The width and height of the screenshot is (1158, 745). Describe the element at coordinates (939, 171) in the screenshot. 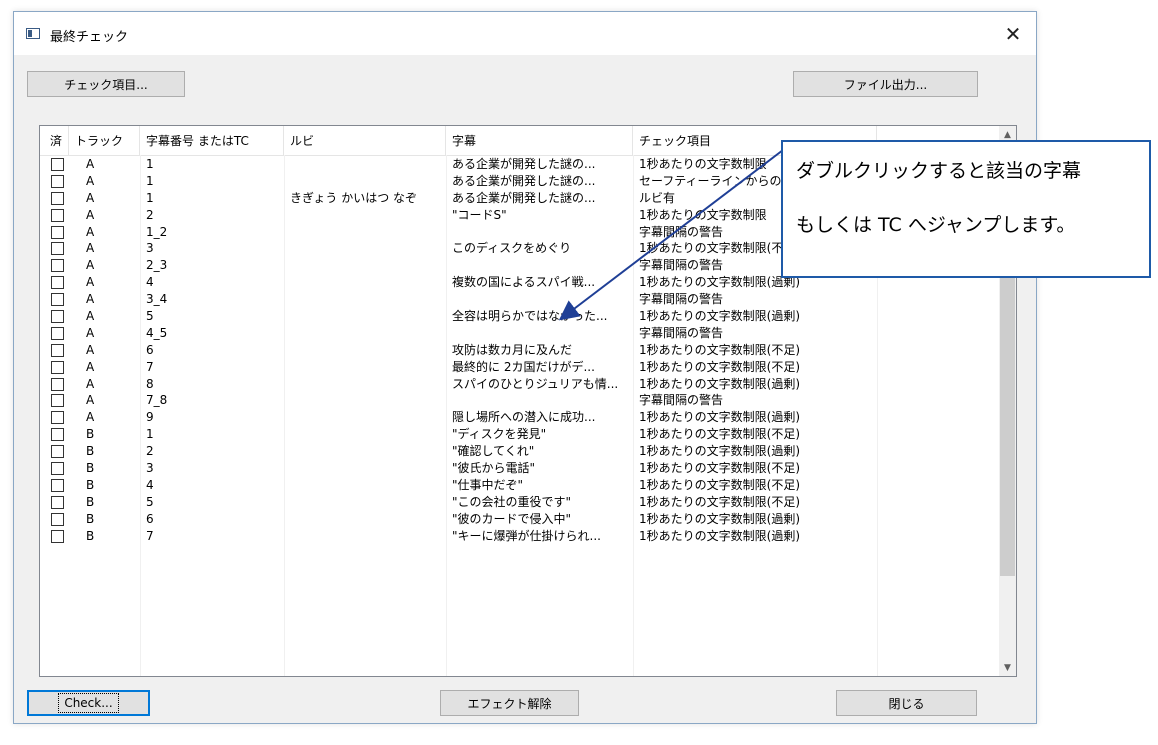

I see `callout-line-1: ダブルクリックすると該当の字幕` at that location.